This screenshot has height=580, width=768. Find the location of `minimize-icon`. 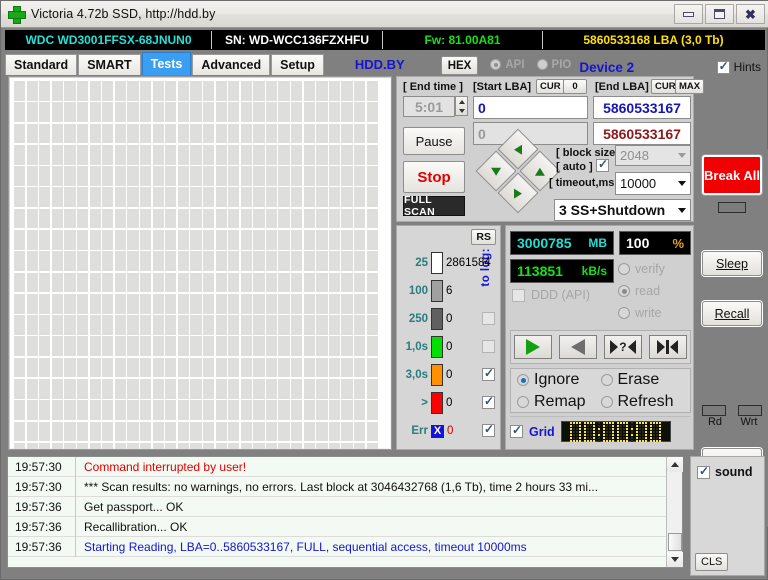

minimize-icon is located at coordinates (688, 14).